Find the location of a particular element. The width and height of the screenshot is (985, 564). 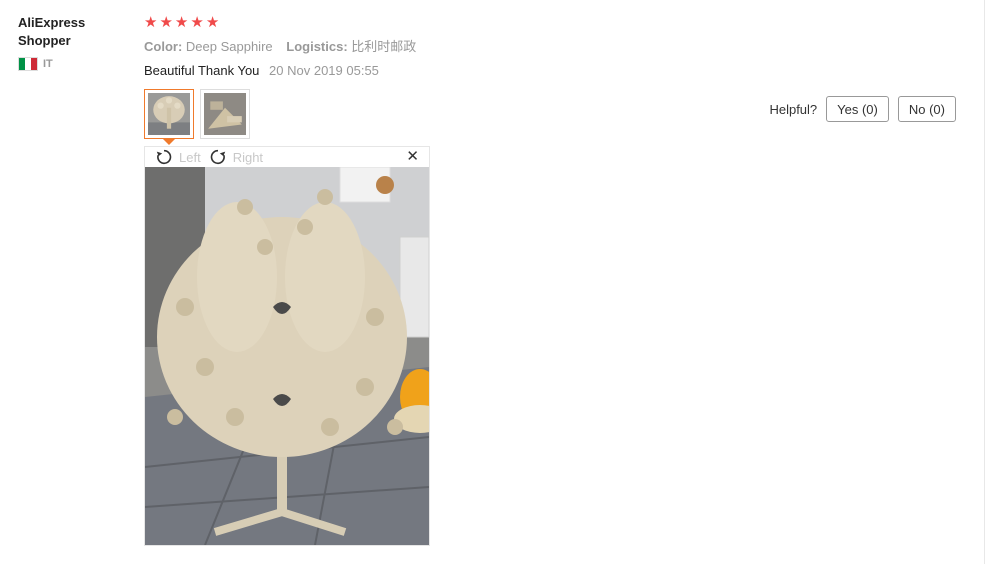

attribute-value: Deep Sapphire is located at coordinates (229, 46).